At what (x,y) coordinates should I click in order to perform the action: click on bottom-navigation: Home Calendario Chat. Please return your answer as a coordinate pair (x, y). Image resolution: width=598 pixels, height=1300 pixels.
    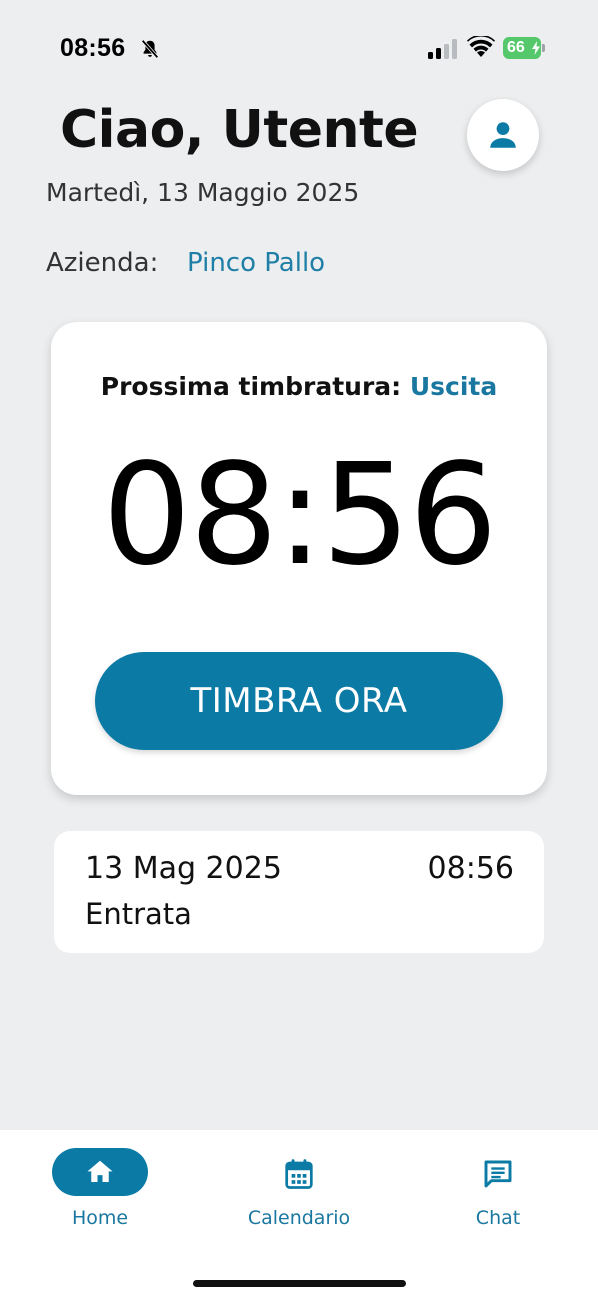
    Looking at the image, I should click on (299, 1215).